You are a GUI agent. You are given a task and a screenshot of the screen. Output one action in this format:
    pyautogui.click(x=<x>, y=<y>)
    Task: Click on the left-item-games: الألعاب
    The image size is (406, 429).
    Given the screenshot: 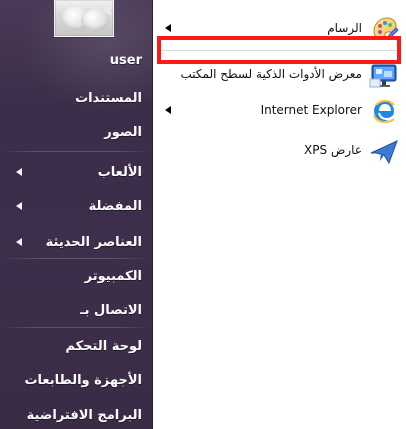 What is the action you would take?
    pyautogui.click(x=71, y=172)
    